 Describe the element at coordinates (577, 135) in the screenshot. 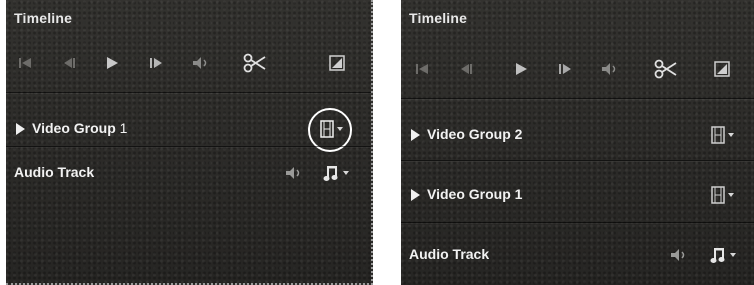

I see `track-row-video-group-2: Video Group 2` at that location.